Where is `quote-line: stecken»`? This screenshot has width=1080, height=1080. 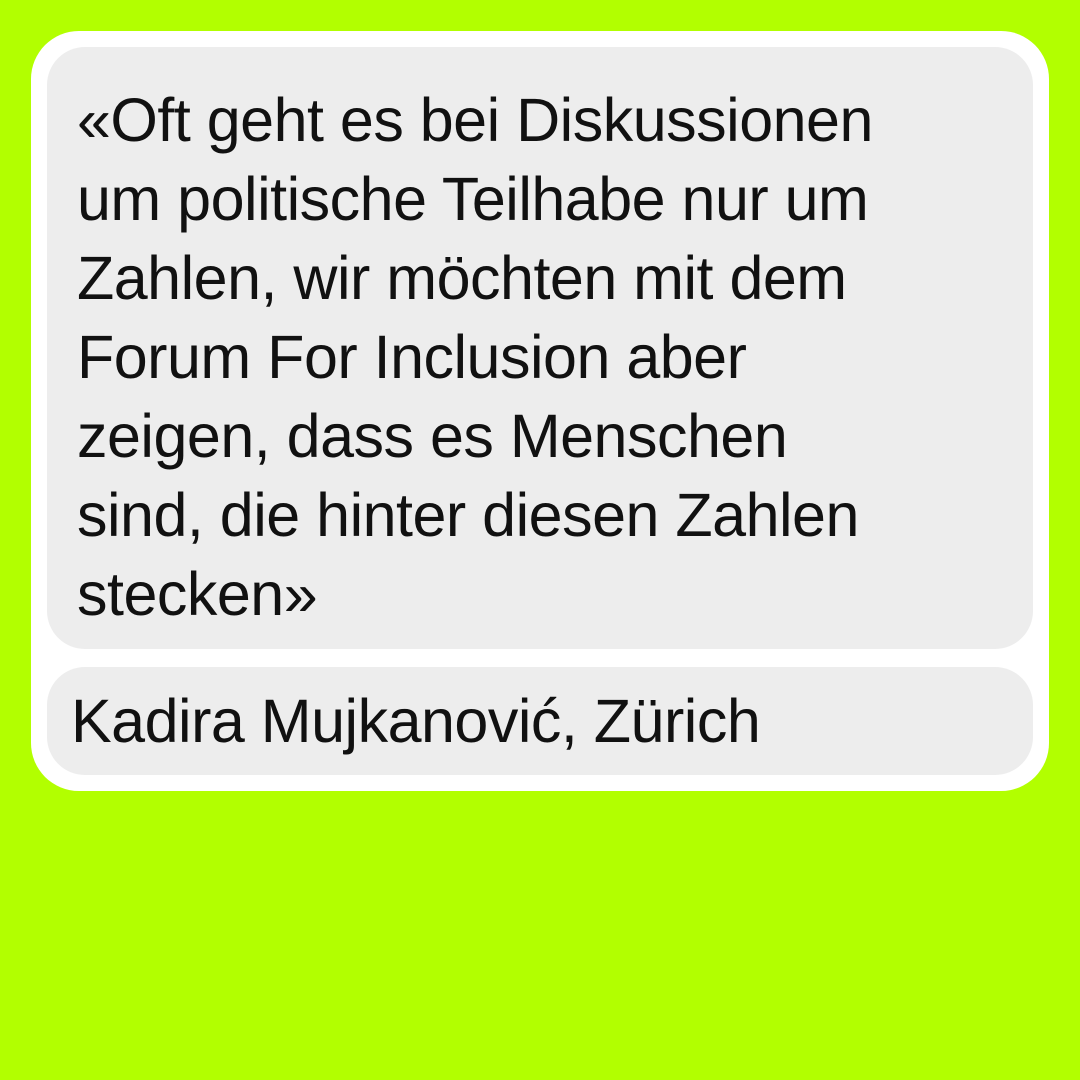 quote-line: stecken» is located at coordinates (197, 594).